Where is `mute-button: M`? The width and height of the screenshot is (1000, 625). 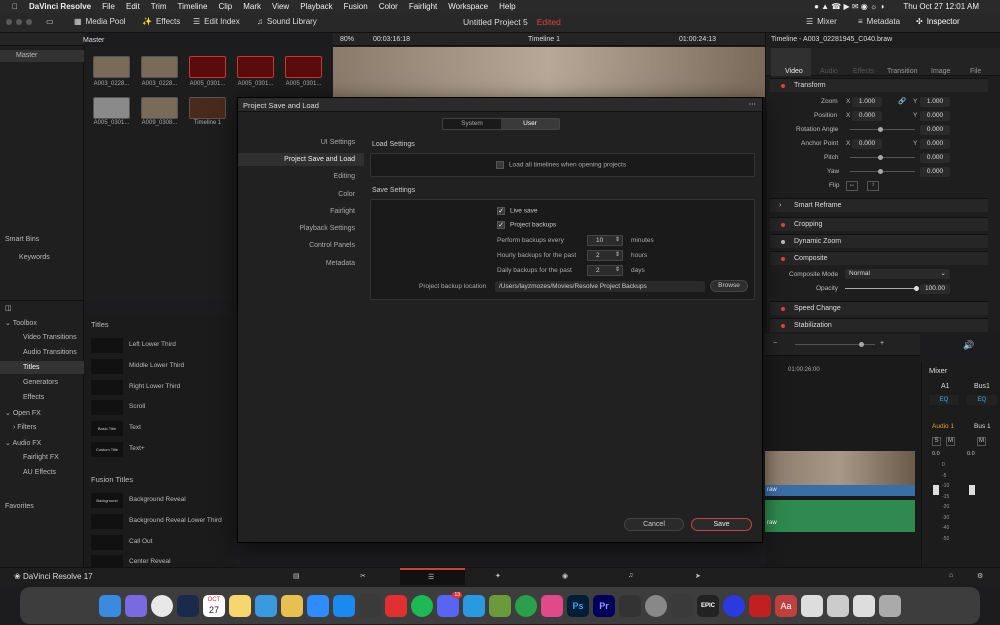
mute-button: M is located at coordinates (950, 441).